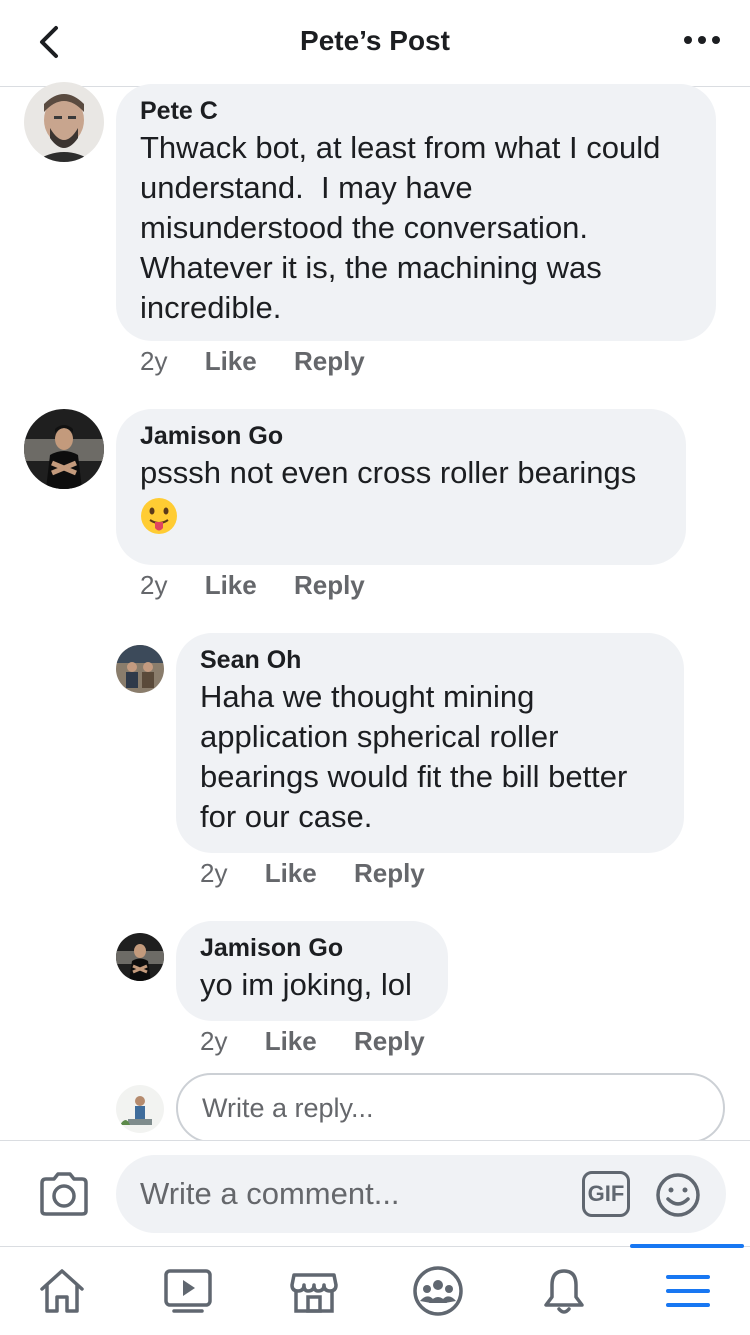 The height and width of the screenshot is (1335, 750). Describe the element at coordinates (64, 1194) in the screenshot. I see `camera-icon` at that location.